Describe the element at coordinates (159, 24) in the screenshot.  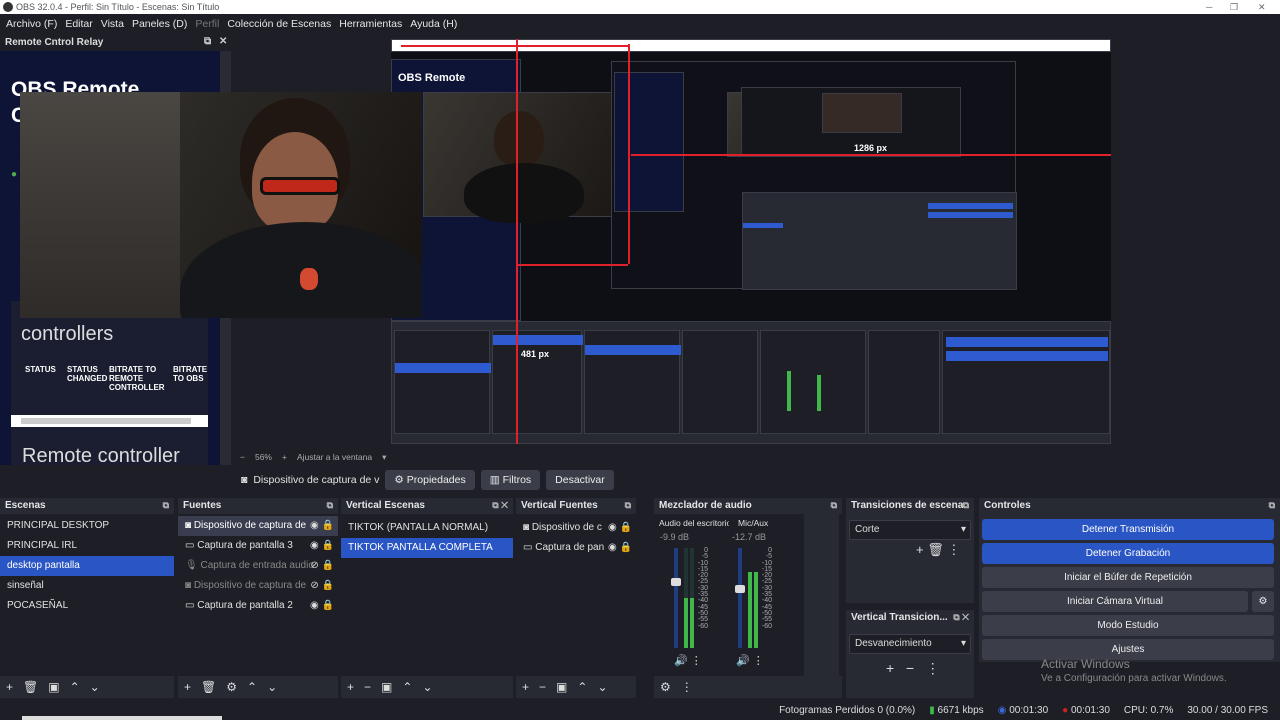
I see `menu-paneles: Paneles (D)` at that location.